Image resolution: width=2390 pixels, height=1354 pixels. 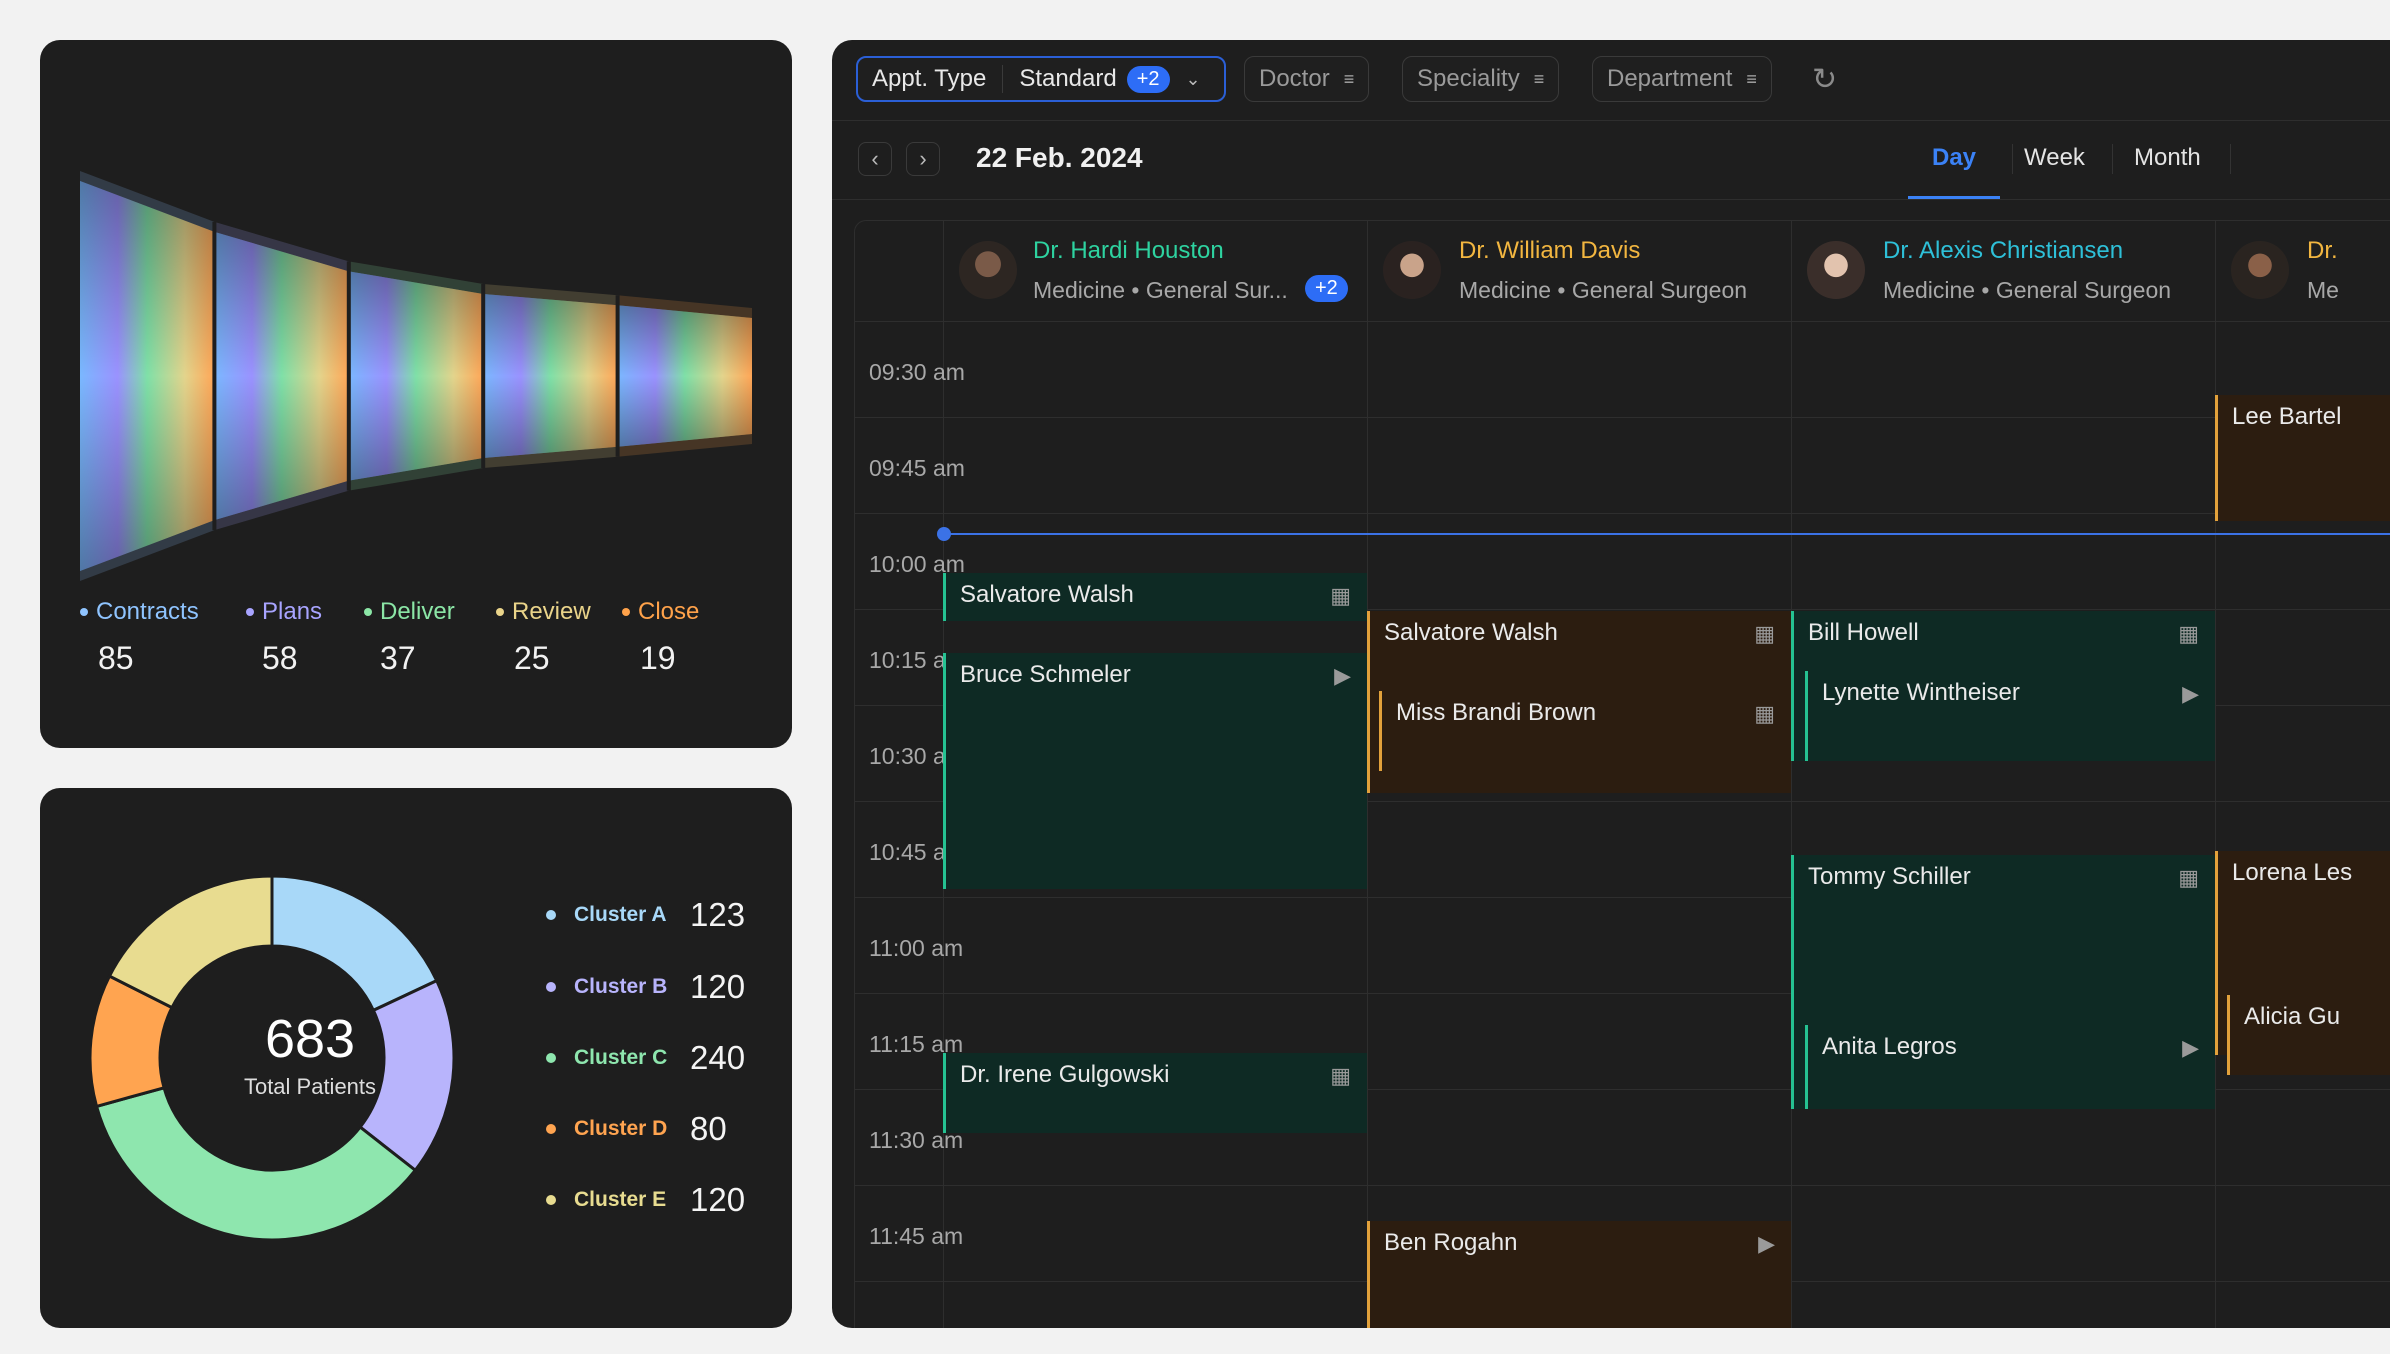 What do you see at coordinates (1603, 290) in the screenshot?
I see `doctor-speciality: Medicine • General Surgeon` at bounding box center [1603, 290].